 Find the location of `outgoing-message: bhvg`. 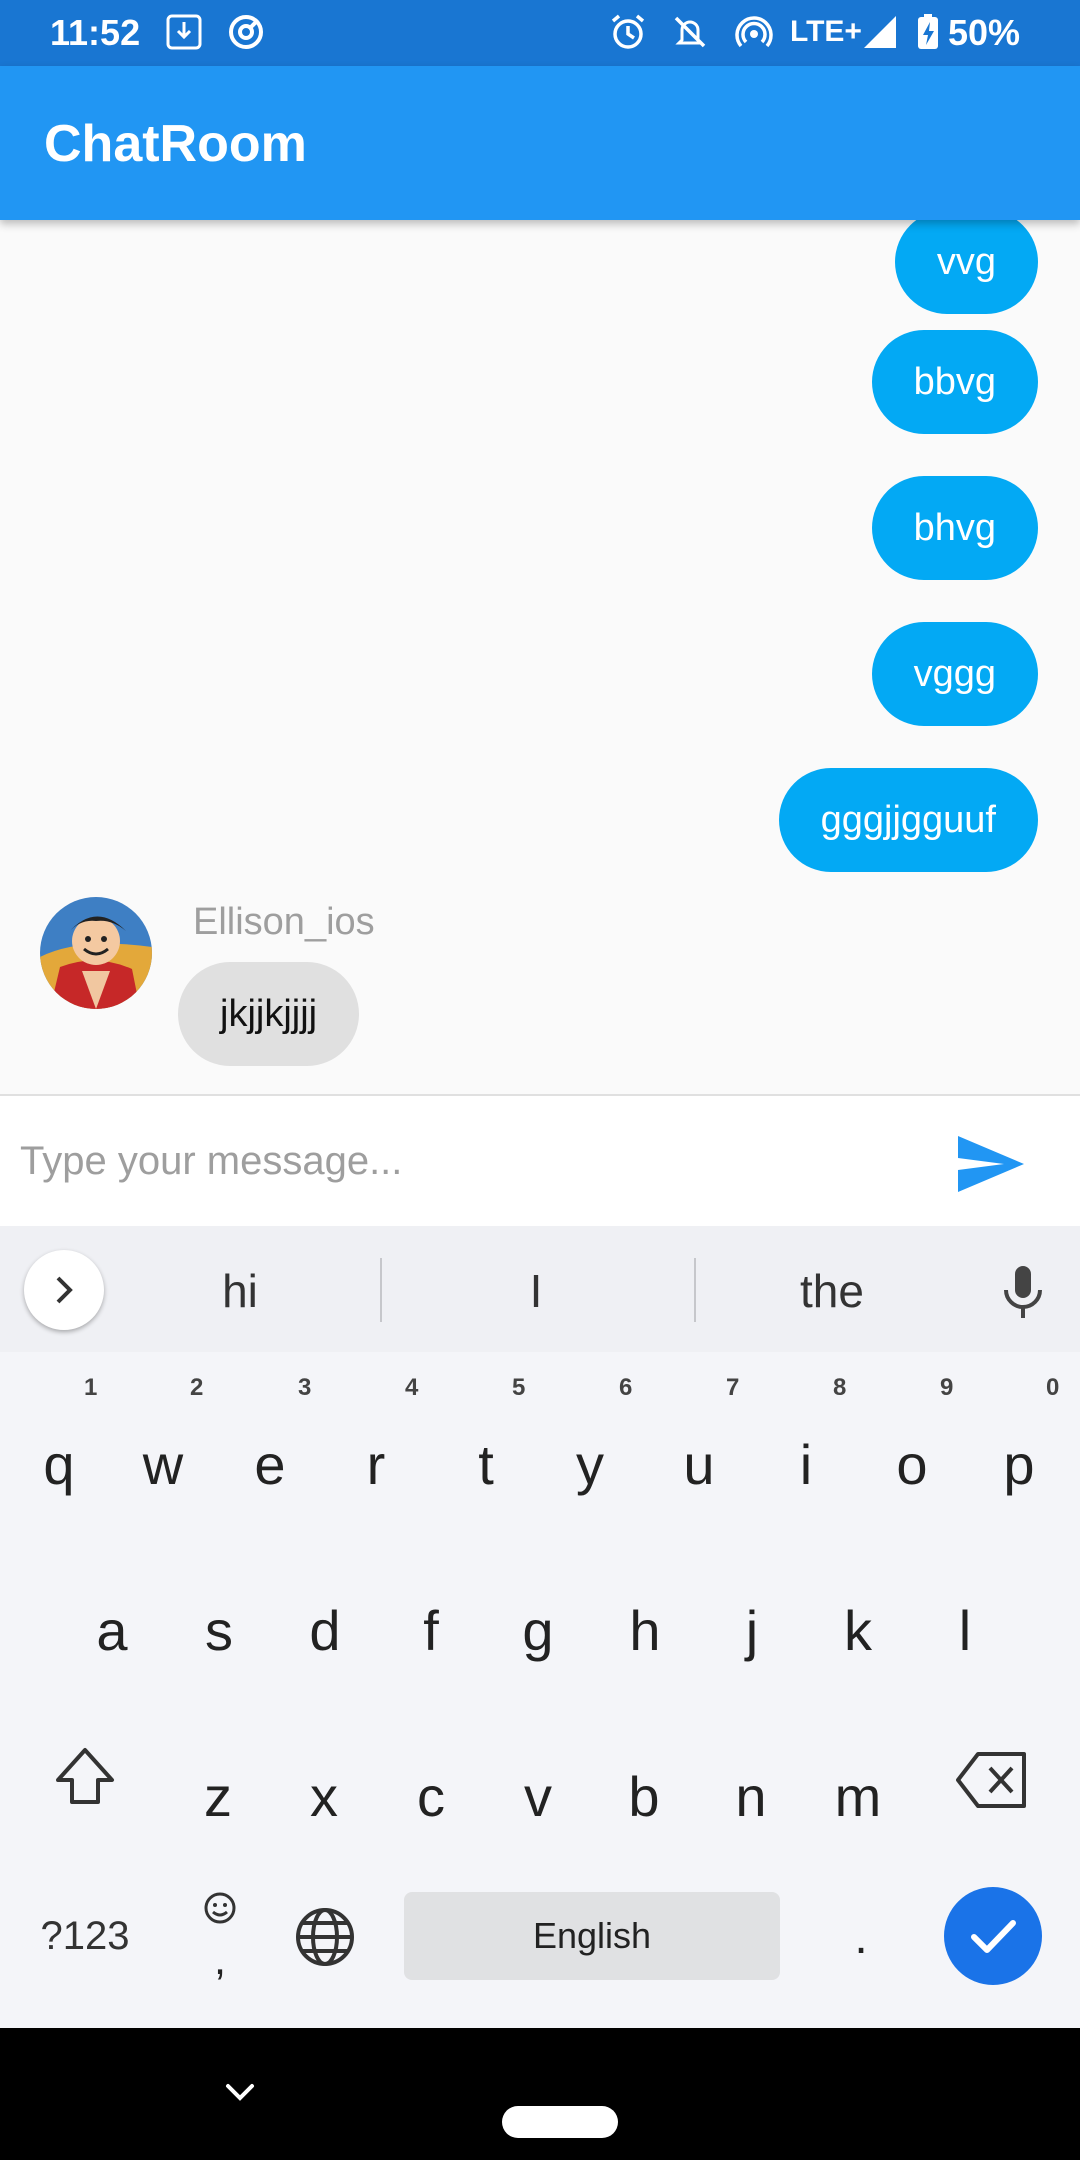

outgoing-message: bhvg is located at coordinates (954, 528).